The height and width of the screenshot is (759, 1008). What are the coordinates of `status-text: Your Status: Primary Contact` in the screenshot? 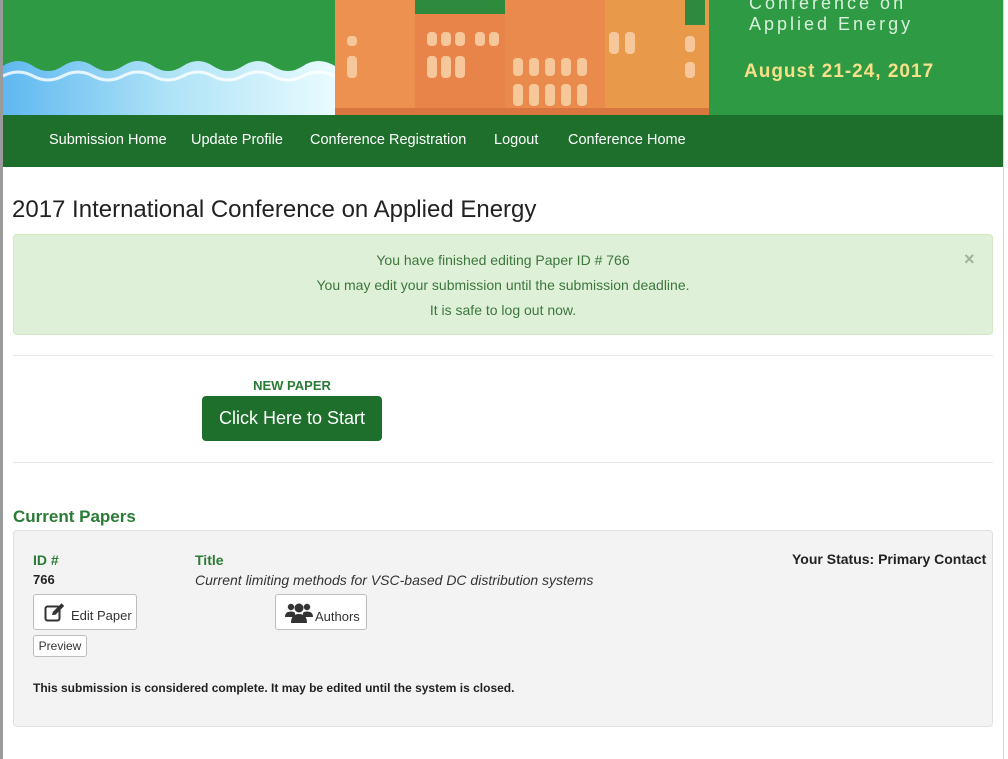 It's located at (889, 559).